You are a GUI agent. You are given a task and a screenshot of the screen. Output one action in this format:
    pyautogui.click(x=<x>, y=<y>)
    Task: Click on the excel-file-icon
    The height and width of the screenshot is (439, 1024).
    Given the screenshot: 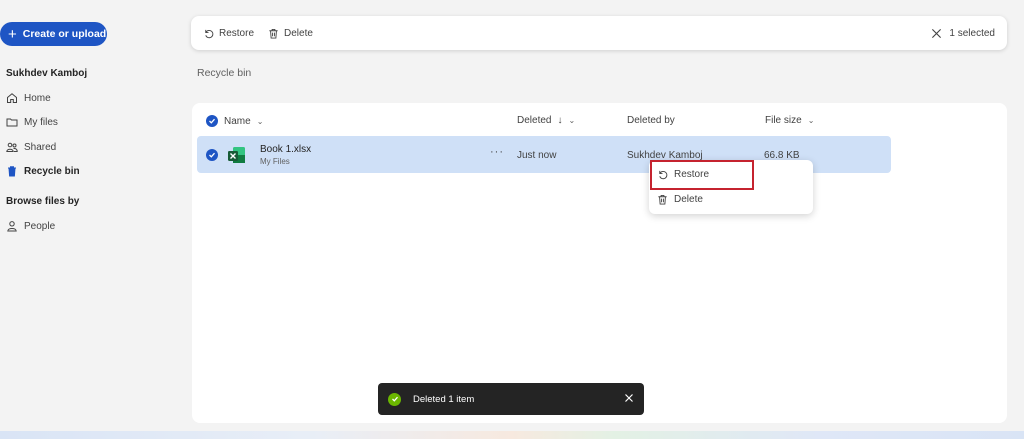 What is the action you would take?
    pyautogui.click(x=236, y=155)
    